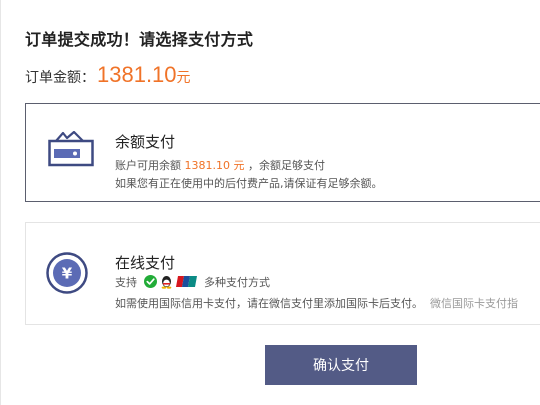 Image resolution: width=540 pixels, height=405 pixels. I want to click on balance-available-text: 账户可用余额 1381.10 元 ，余额足够支付, so click(220, 165).